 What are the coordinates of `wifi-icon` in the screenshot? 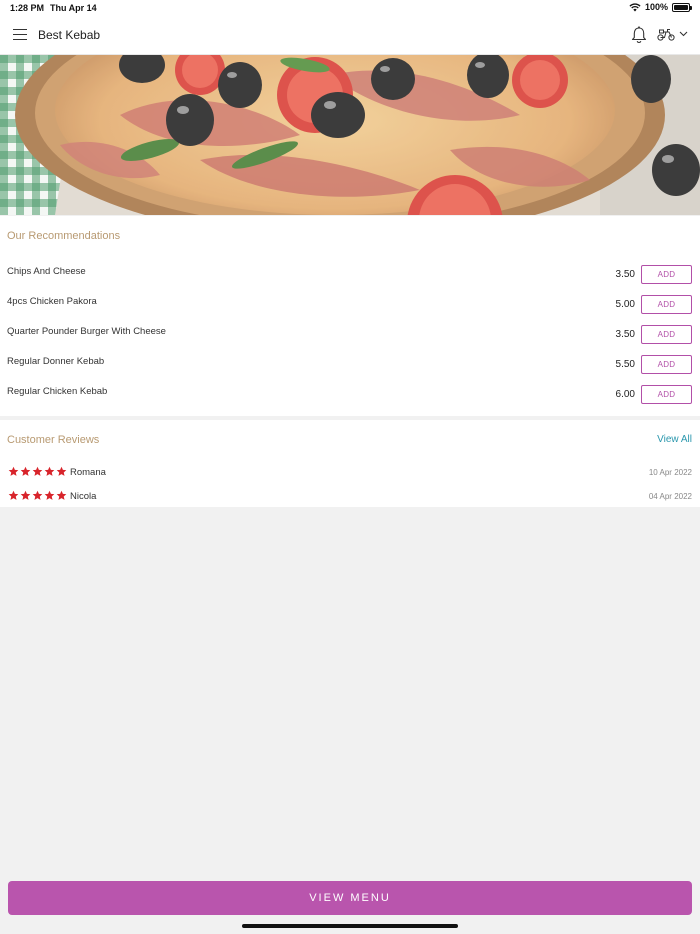 It's located at (635, 6).